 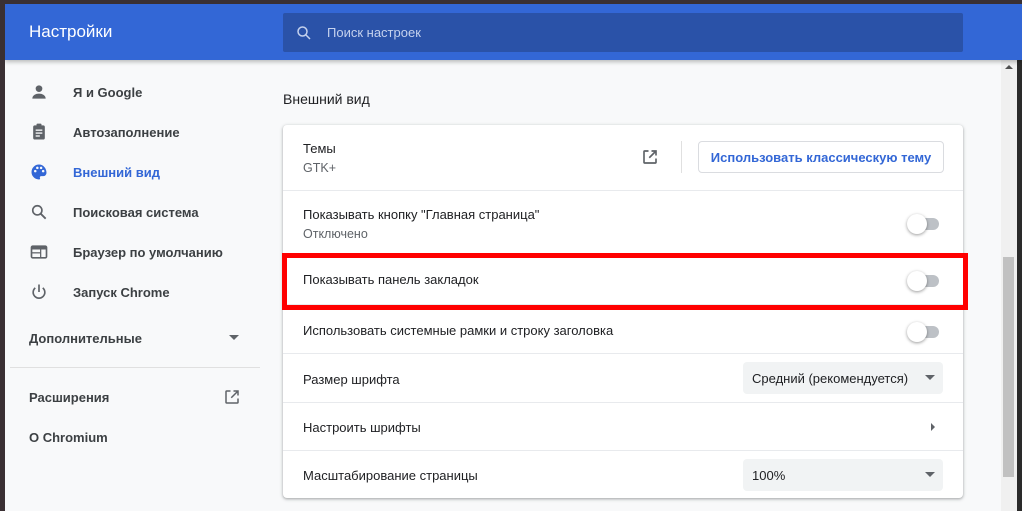 I want to click on customize-fonts-label: Настроить шрифты, so click(x=362, y=427).